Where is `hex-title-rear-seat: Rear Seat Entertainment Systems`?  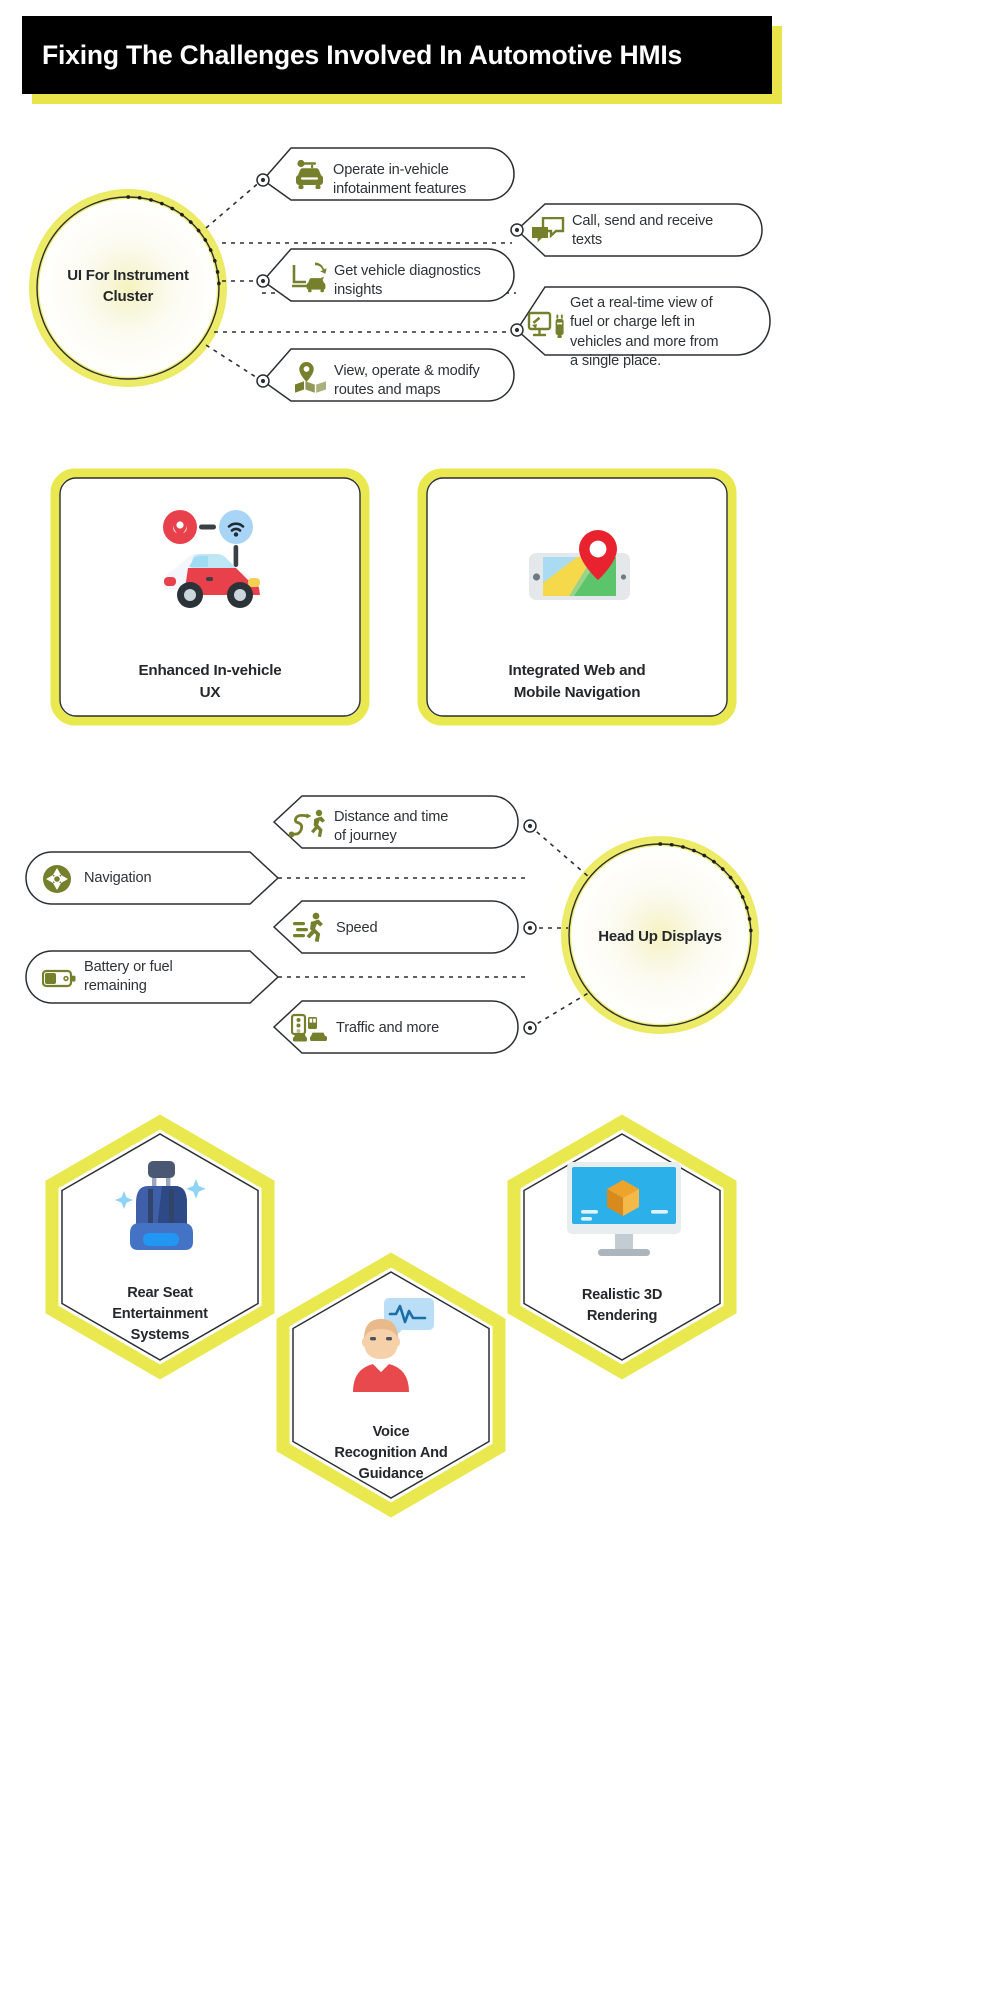 hex-title-rear-seat: Rear Seat Entertainment Systems is located at coordinates (160, 1314).